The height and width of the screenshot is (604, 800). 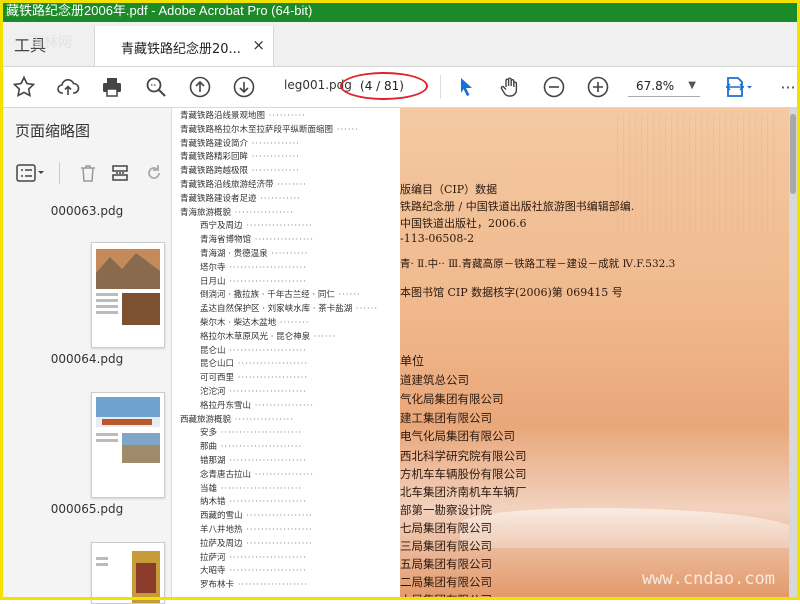 I want to click on zoom-out-button, so click(x=554, y=87).